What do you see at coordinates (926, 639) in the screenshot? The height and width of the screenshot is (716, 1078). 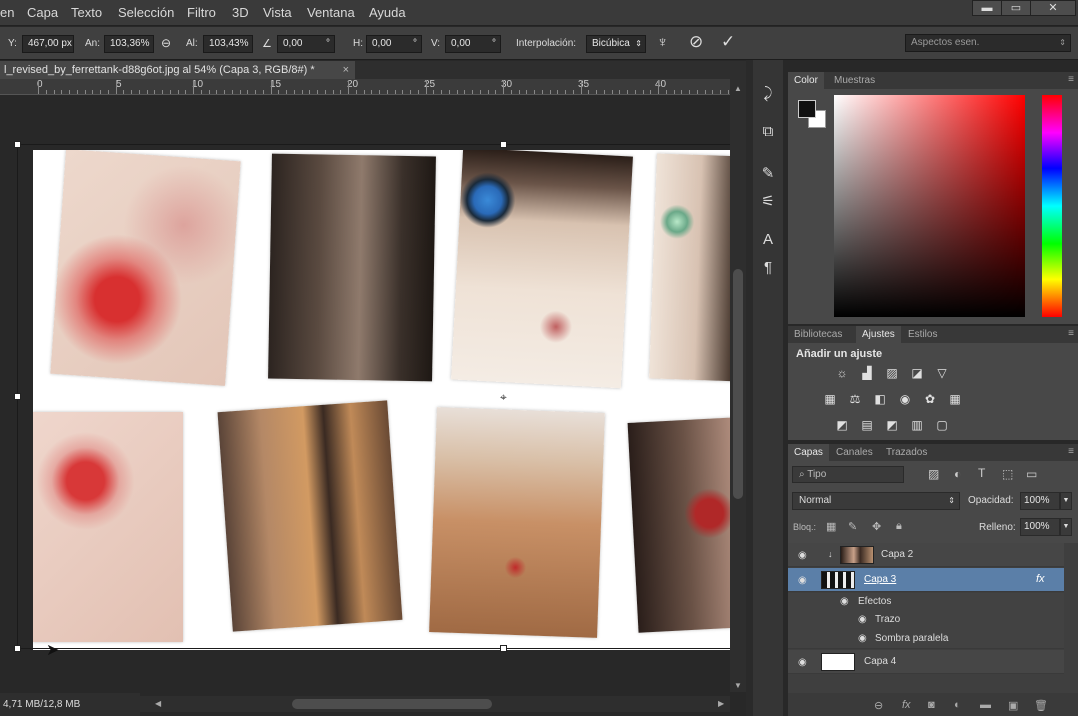 I see `layer-effect-drop-shadow: ◉ Sombra paralela` at bounding box center [926, 639].